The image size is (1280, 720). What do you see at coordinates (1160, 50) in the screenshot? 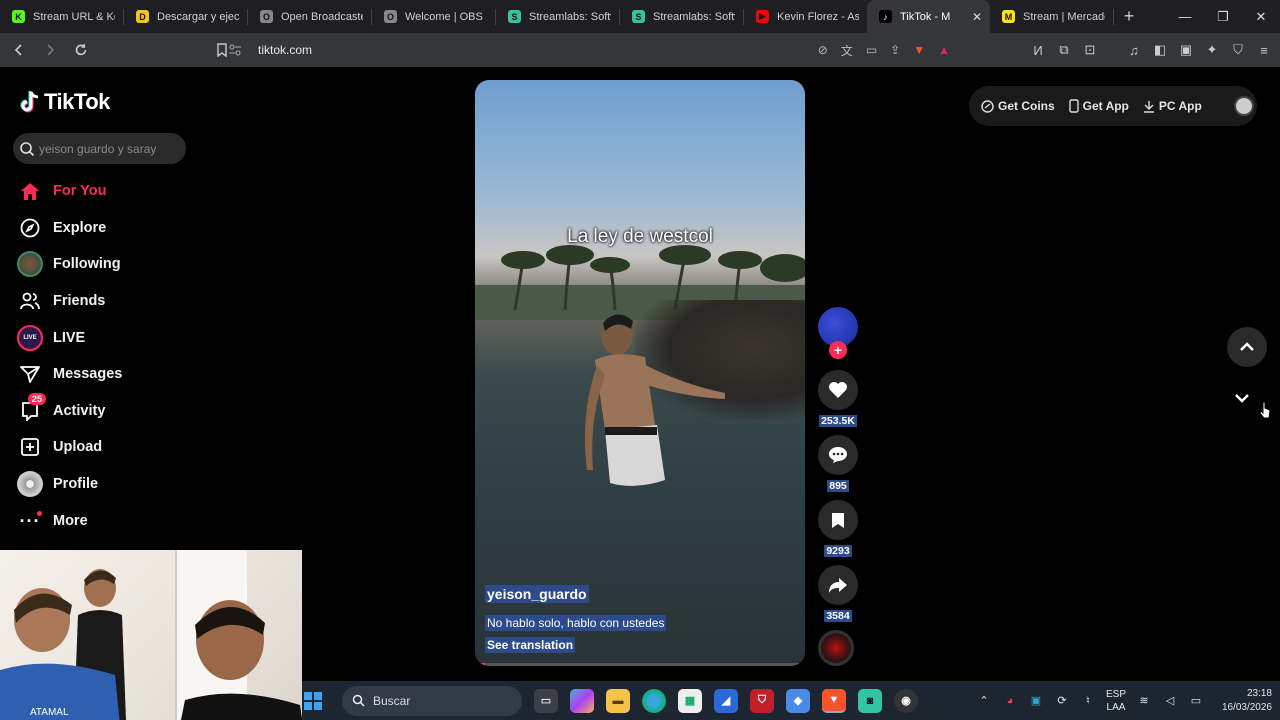
I see `sidebar-icon: ◧` at bounding box center [1160, 50].